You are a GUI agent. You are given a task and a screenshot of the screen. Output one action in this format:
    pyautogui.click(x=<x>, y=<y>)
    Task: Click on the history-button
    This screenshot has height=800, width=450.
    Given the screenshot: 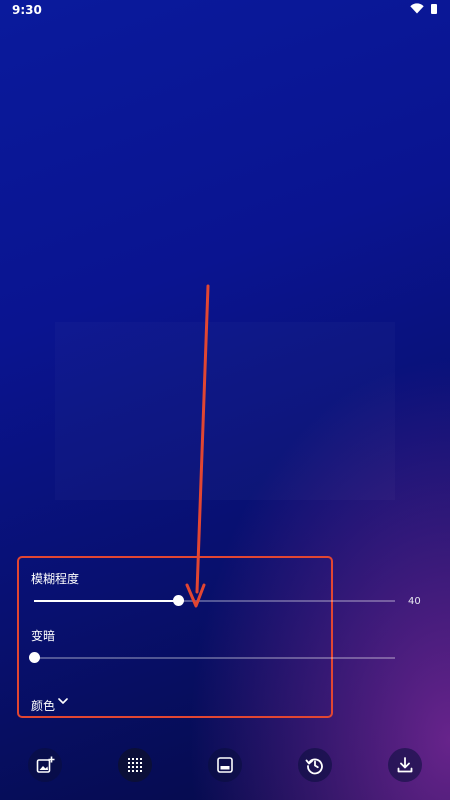 What is the action you would take?
    pyautogui.click(x=315, y=765)
    